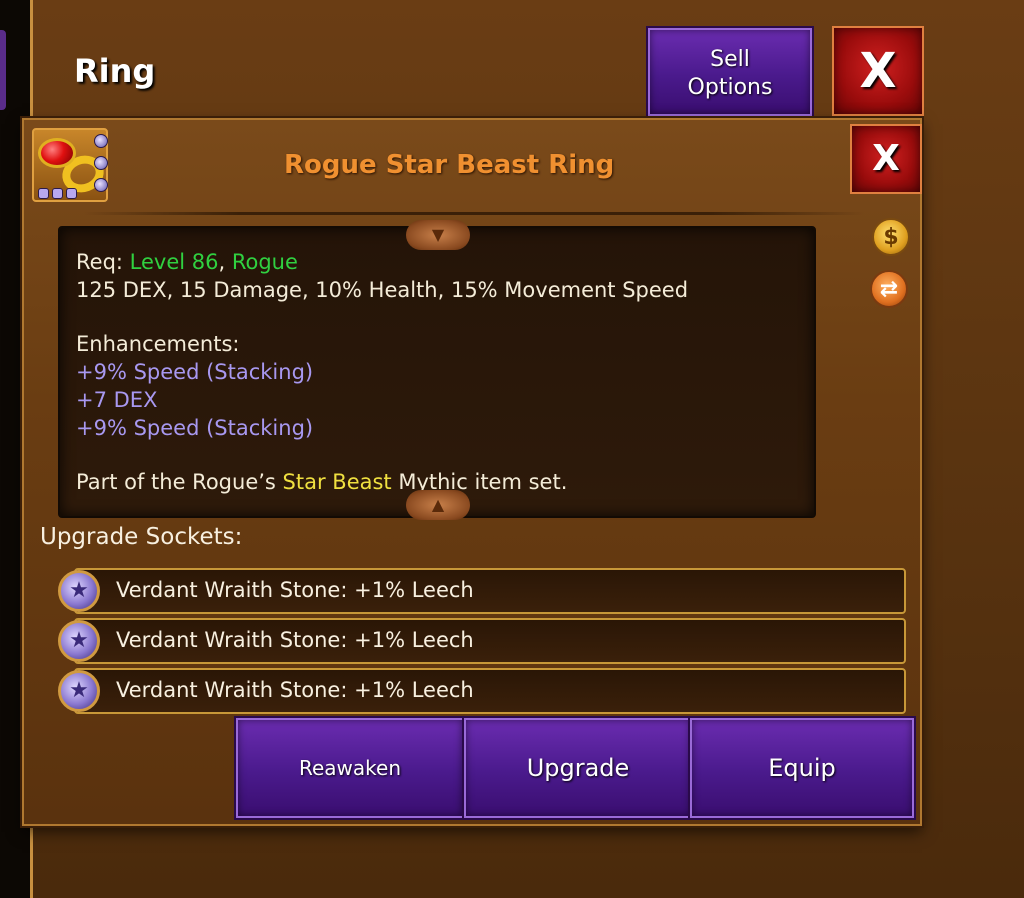  What do you see at coordinates (158, 344) in the screenshot?
I see `enhancements-heading: Enhancements:` at bounding box center [158, 344].